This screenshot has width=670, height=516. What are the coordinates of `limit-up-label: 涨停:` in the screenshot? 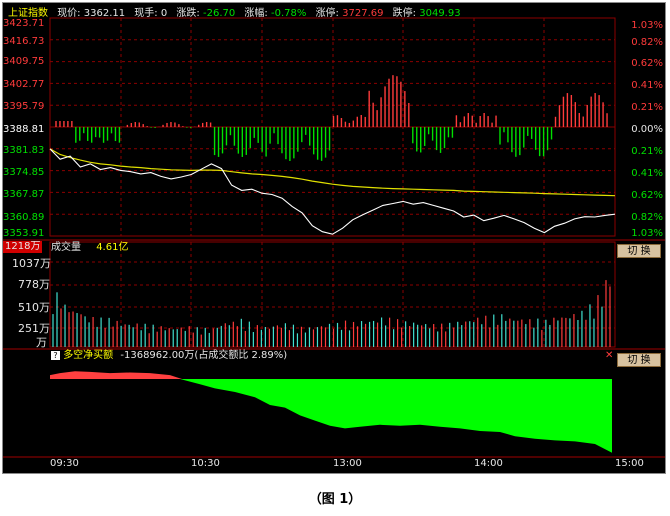 It's located at (327, 13).